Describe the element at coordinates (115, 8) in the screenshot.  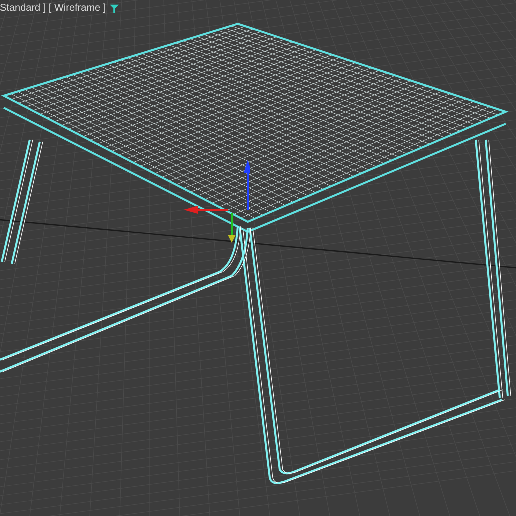
I see `filter-icon` at that location.